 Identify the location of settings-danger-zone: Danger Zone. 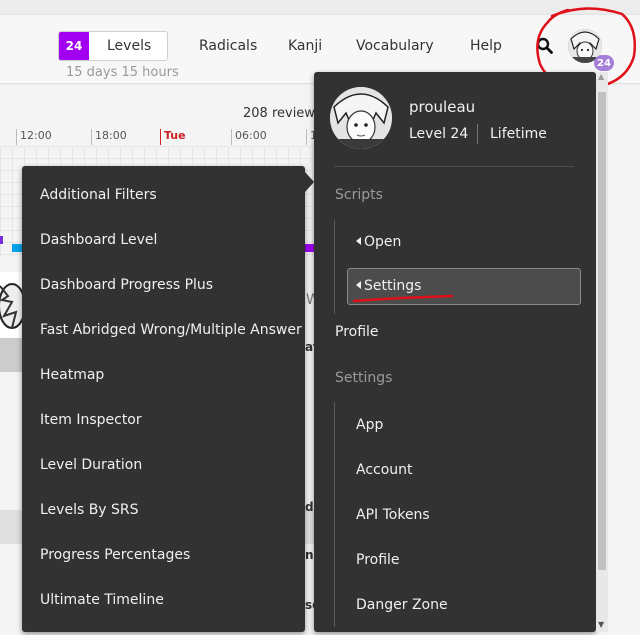
(402, 605).